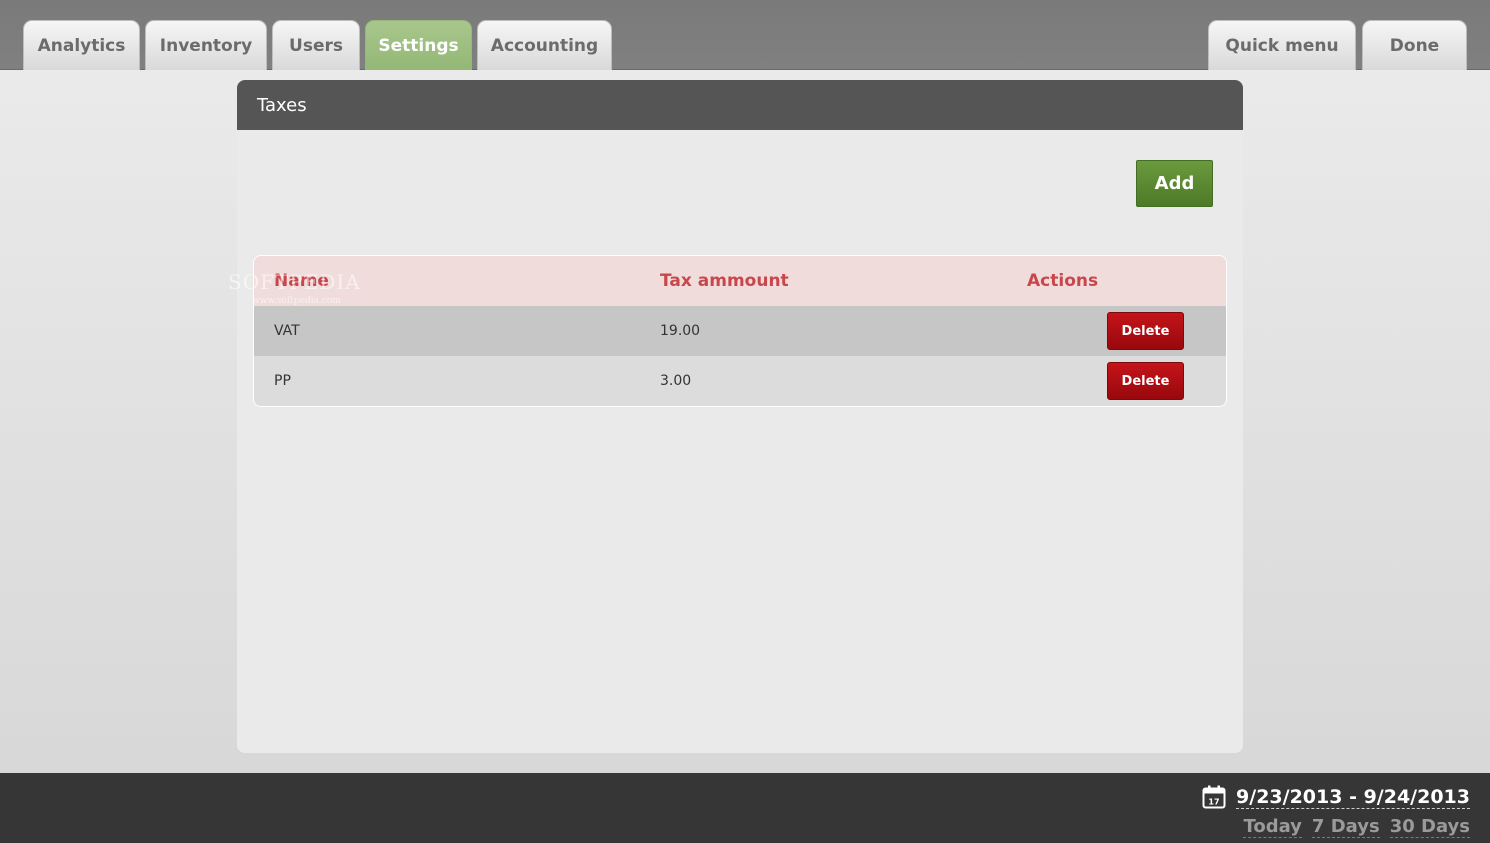 The image size is (1490, 843). What do you see at coordinates (1174, 183) in the screenshot?
I see `add-tax-button: Add` at bounding box center [1174, 183].